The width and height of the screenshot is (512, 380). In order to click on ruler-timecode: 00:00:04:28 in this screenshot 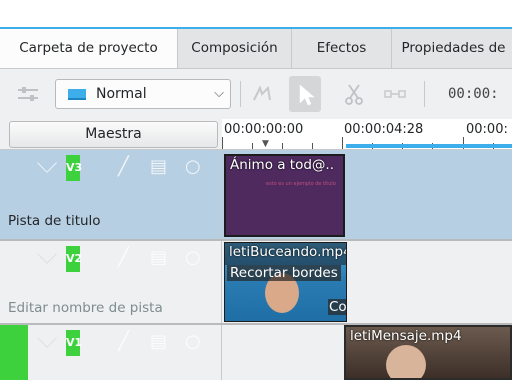, I will do `click(384, 129)`.